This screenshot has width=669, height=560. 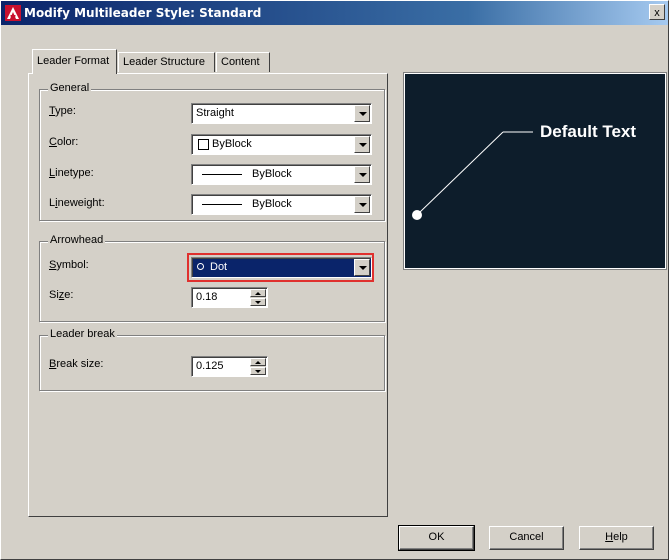 What do you see at coordinates (61, 295) in the screenshot?
I see `size-label: Size:` at bounding box center [61, 295].